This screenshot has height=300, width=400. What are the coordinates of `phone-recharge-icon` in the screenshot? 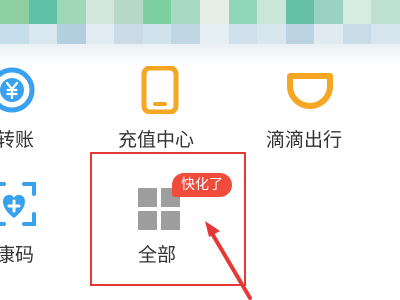 It's located at (160, 90).